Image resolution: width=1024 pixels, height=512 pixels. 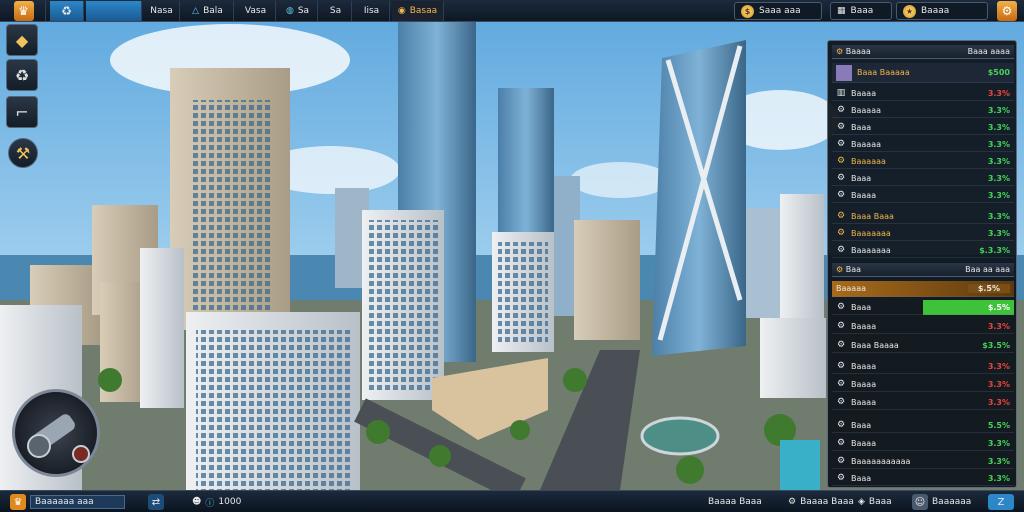 I want to click on tab-sa-globe: ◍ Sa, so click(x=298, y=11).